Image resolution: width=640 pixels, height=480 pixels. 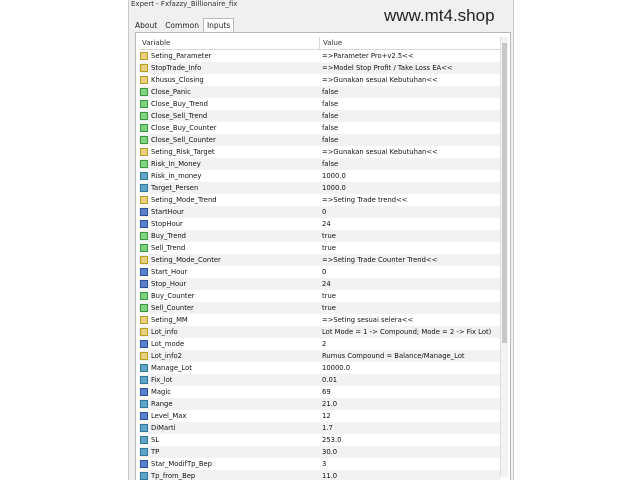 What do you see at coordinates (229, 356) in the screenshot?
I see `variable-cell: Lot_info2` at bounding box center [229, 356].